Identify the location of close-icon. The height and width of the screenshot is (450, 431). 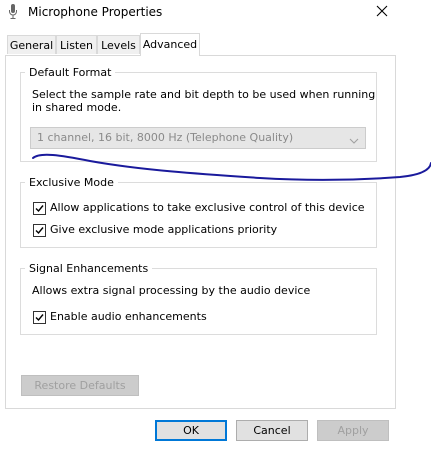
(382, 12).